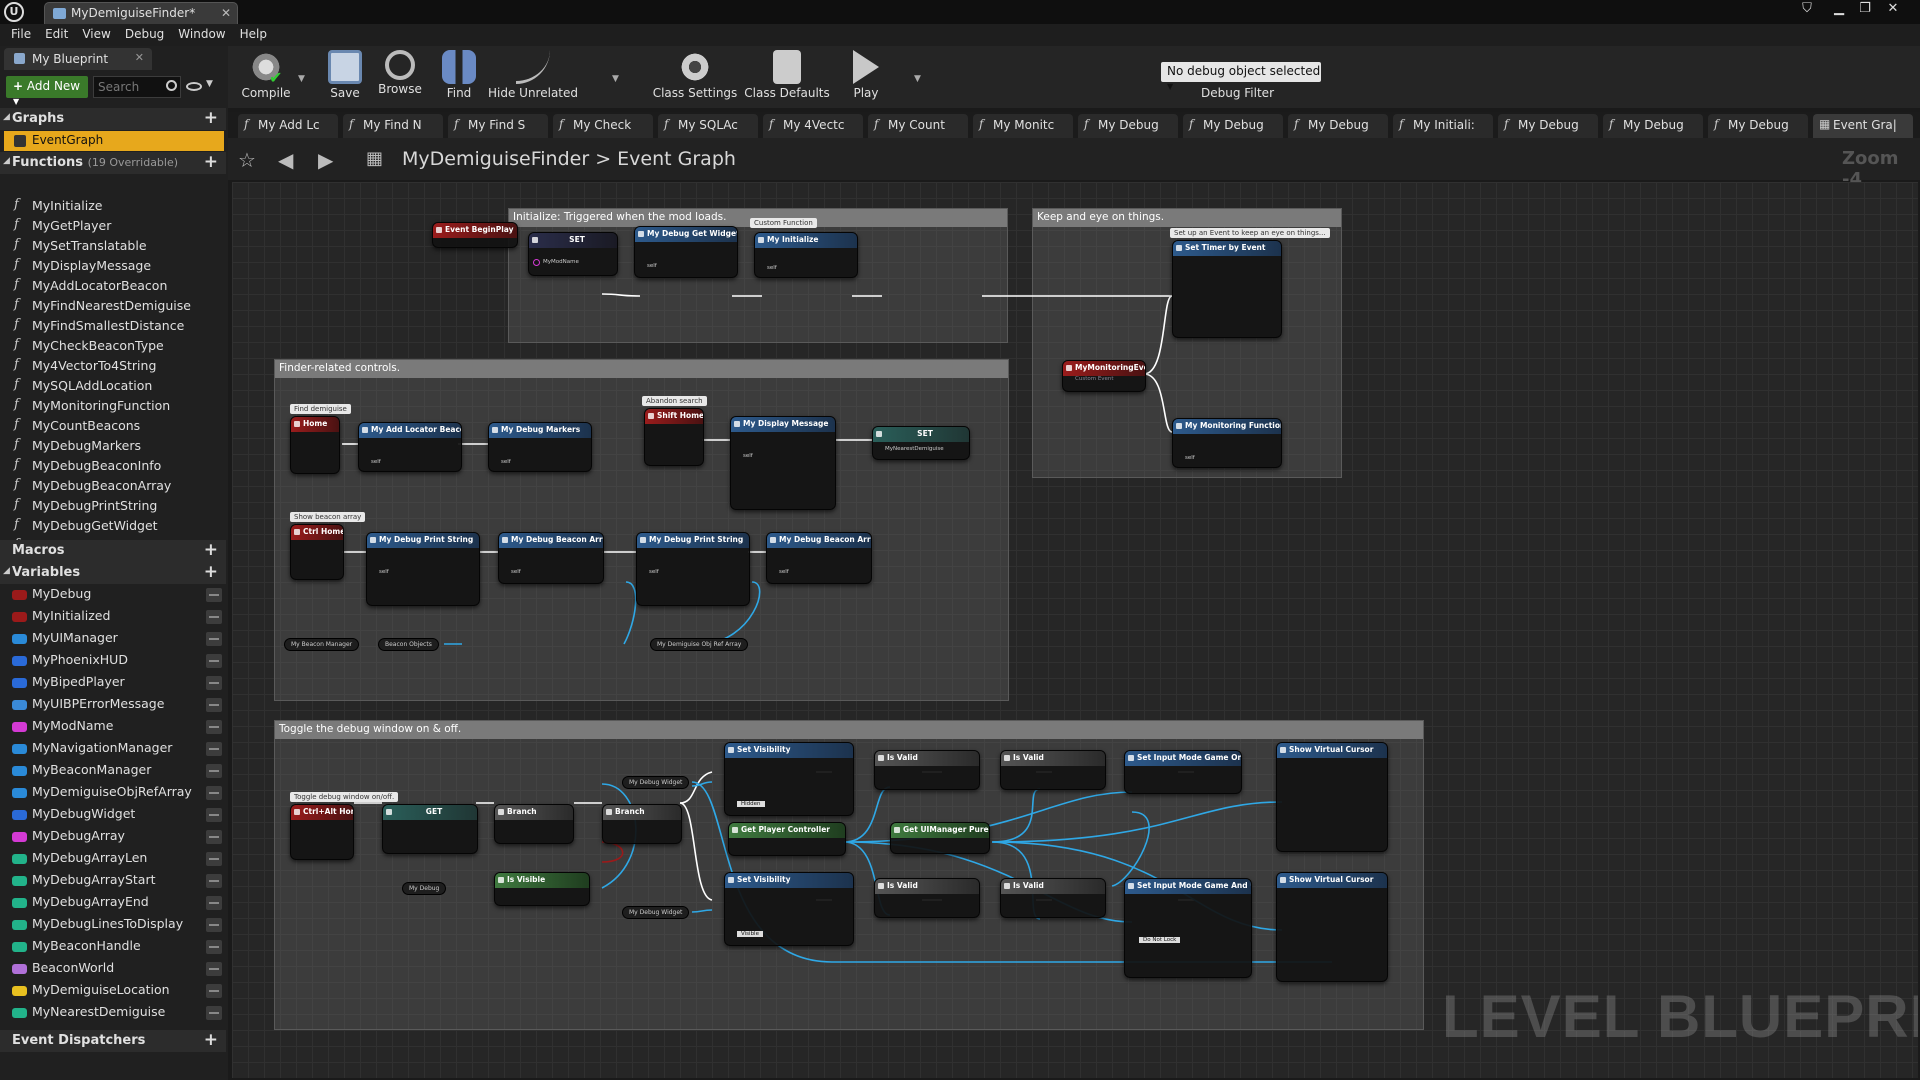  Describe the element at coordinates (117, 949) in the screenshot. I see `variable-item: MyBeaconHandle` at that location.